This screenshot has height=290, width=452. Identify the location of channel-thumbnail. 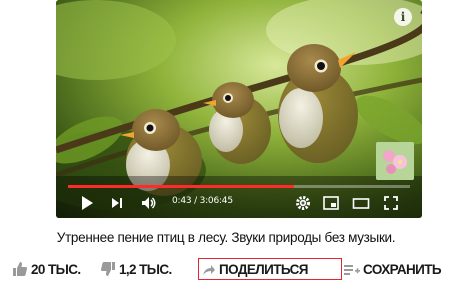
(395, 161).